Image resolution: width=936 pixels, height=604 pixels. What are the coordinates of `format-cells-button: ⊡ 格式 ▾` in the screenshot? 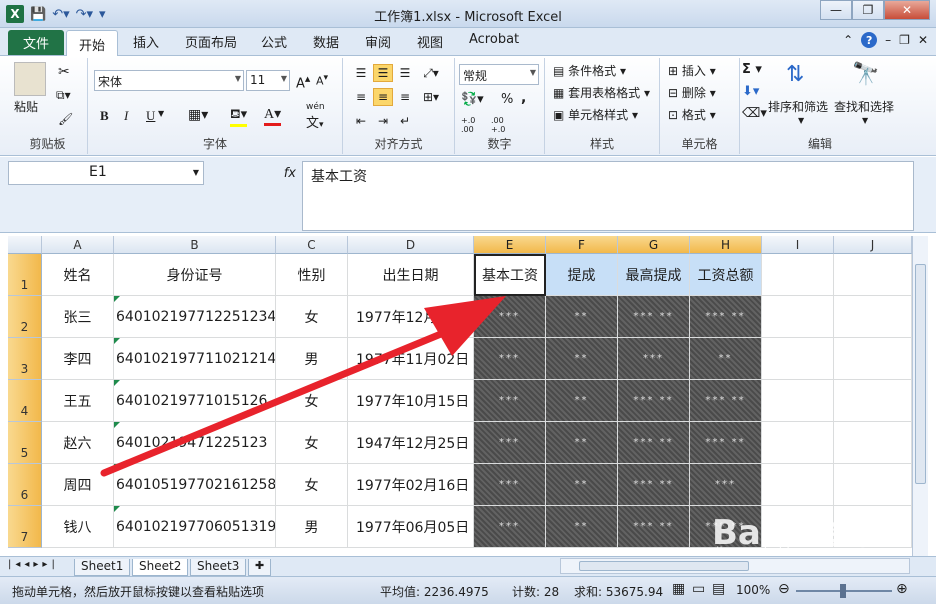 It's located at (692, 114).